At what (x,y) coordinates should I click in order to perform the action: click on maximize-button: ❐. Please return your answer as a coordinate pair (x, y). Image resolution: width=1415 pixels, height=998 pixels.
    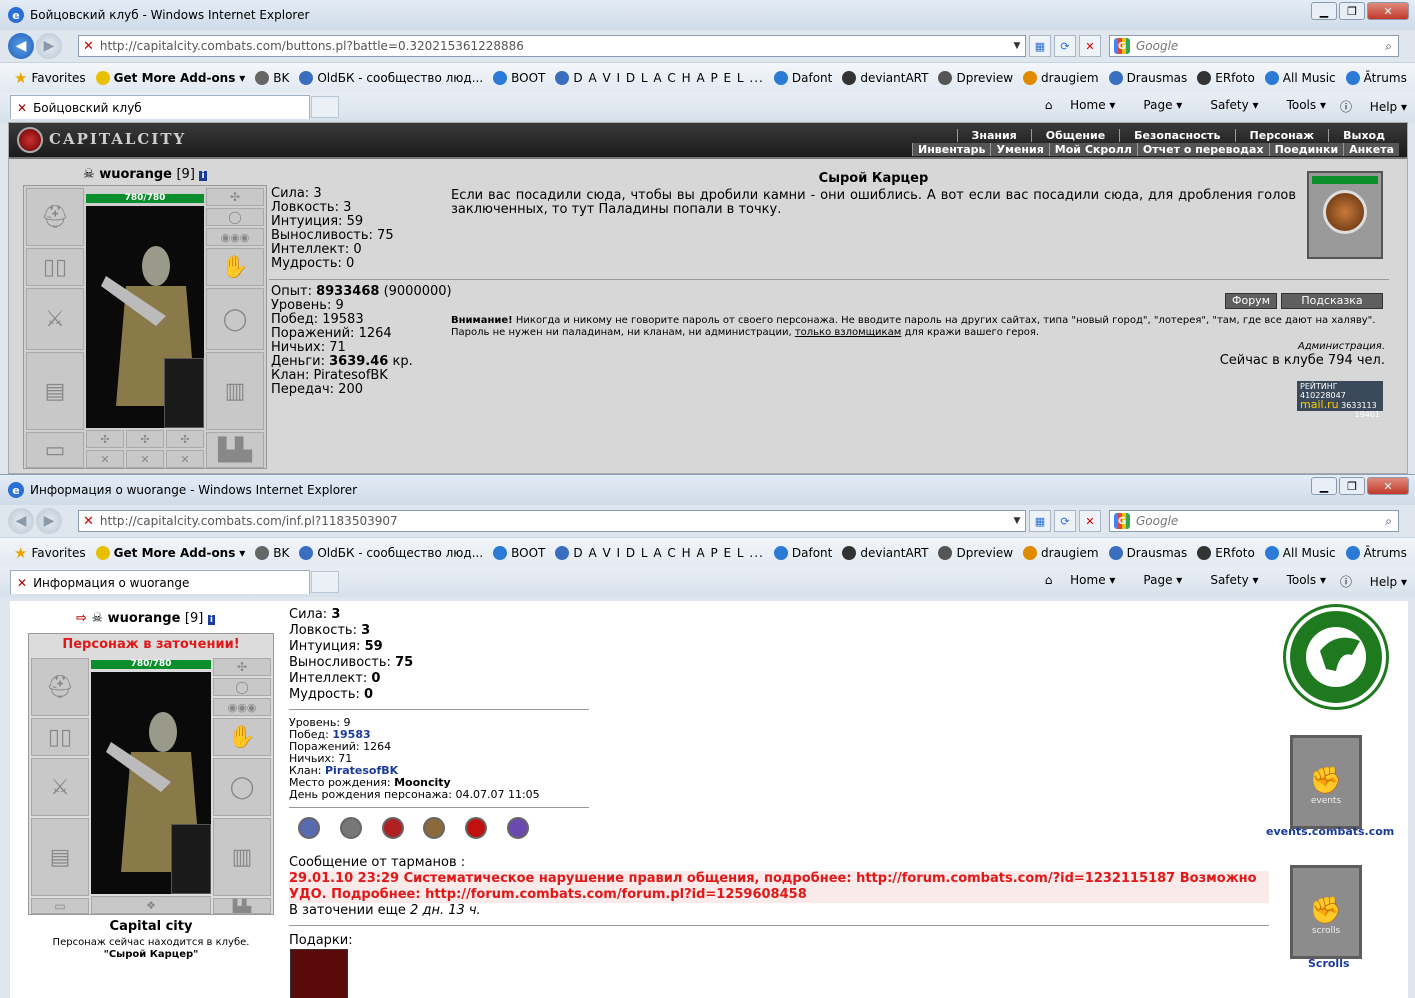
    Looking at the image, I should click on (1352, 11).